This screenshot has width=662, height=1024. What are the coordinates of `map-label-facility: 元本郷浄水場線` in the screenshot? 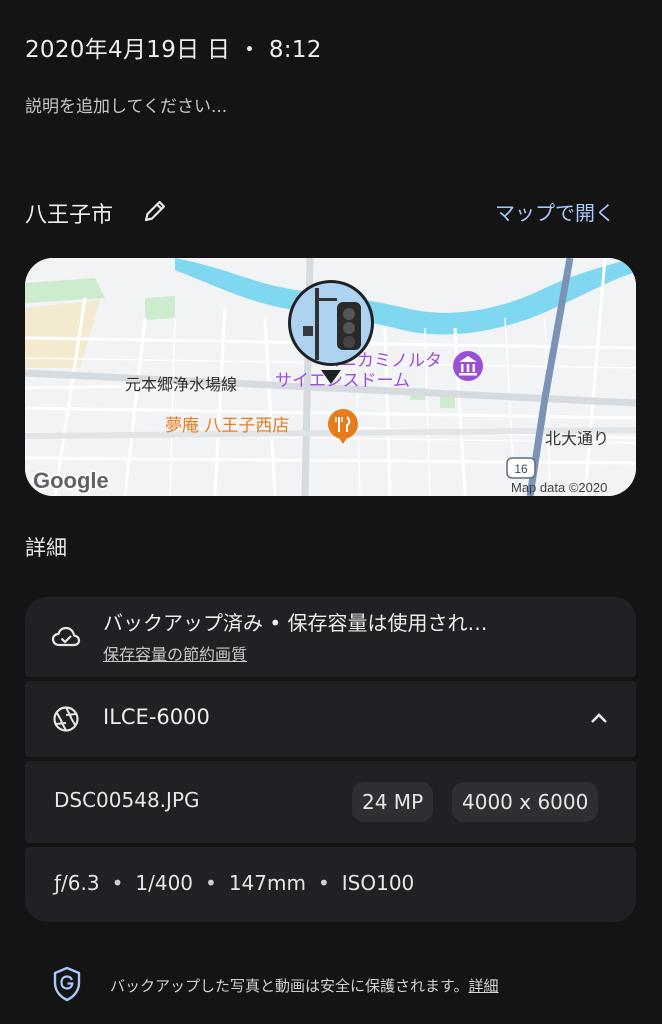 It's located at (181, 384).